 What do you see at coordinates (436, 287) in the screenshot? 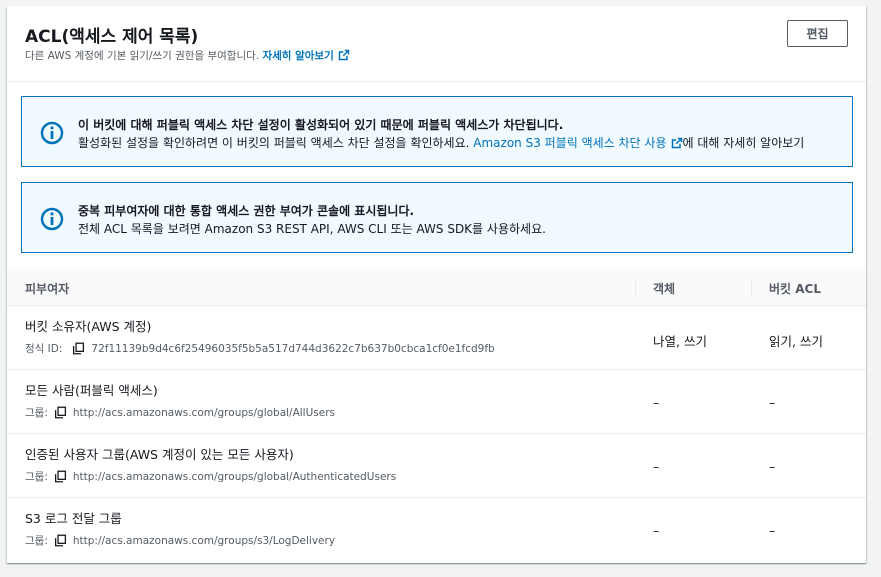
I see `table-header: 피부여자 객체 버킷 ACL` at bounding box center [436, 287].